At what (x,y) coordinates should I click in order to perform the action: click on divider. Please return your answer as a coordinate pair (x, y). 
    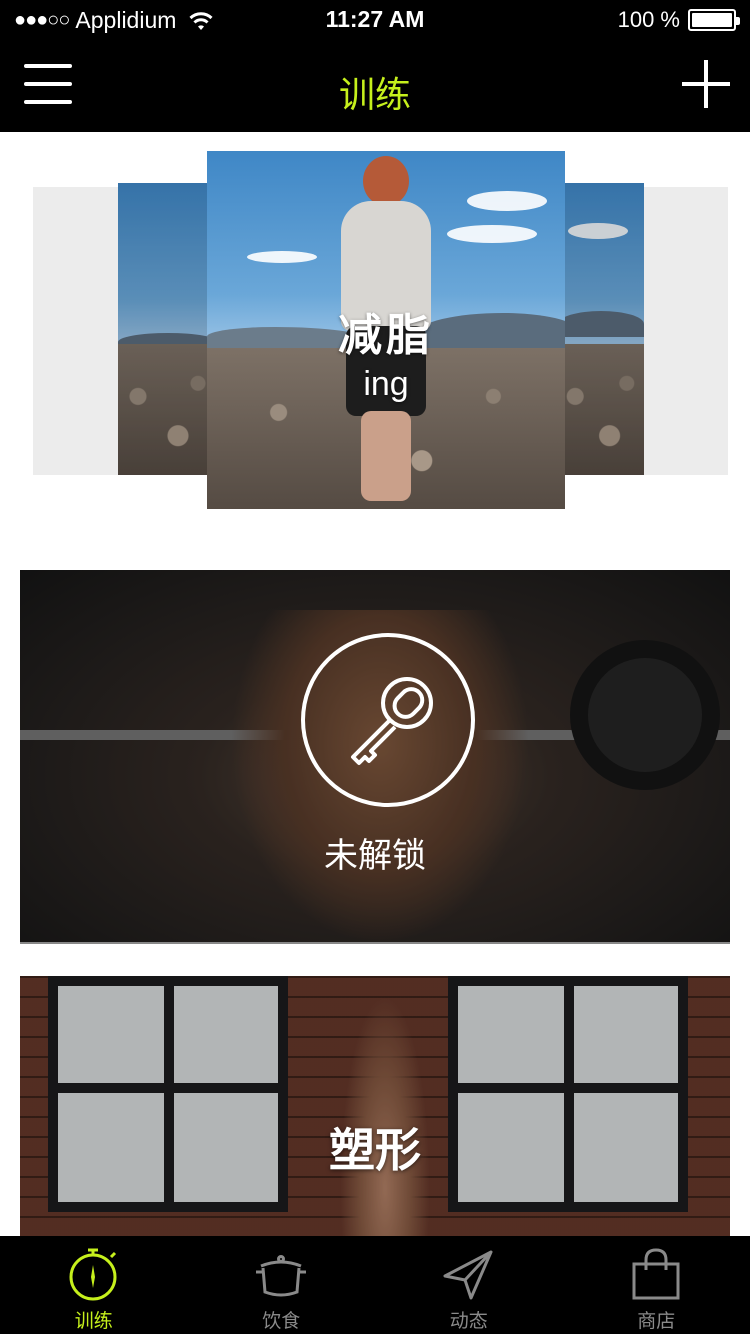
    Looking at the image, I should click on (375, 943).